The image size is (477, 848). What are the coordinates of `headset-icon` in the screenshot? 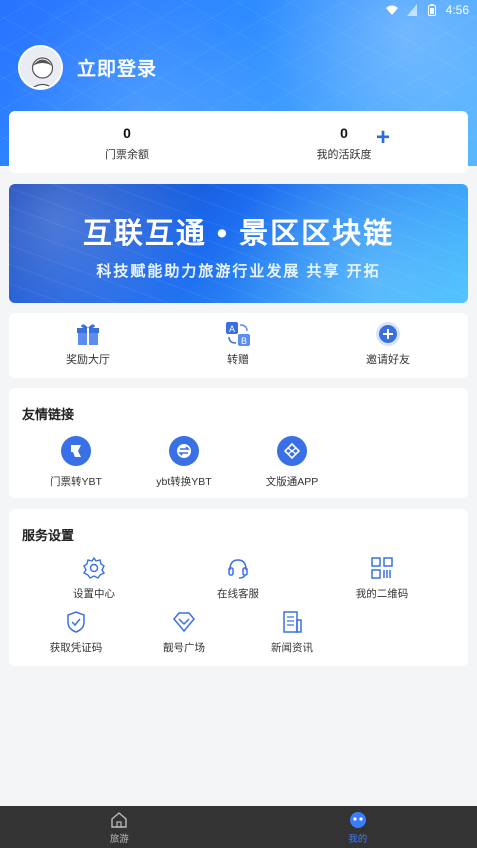 It's located at (238, 568).